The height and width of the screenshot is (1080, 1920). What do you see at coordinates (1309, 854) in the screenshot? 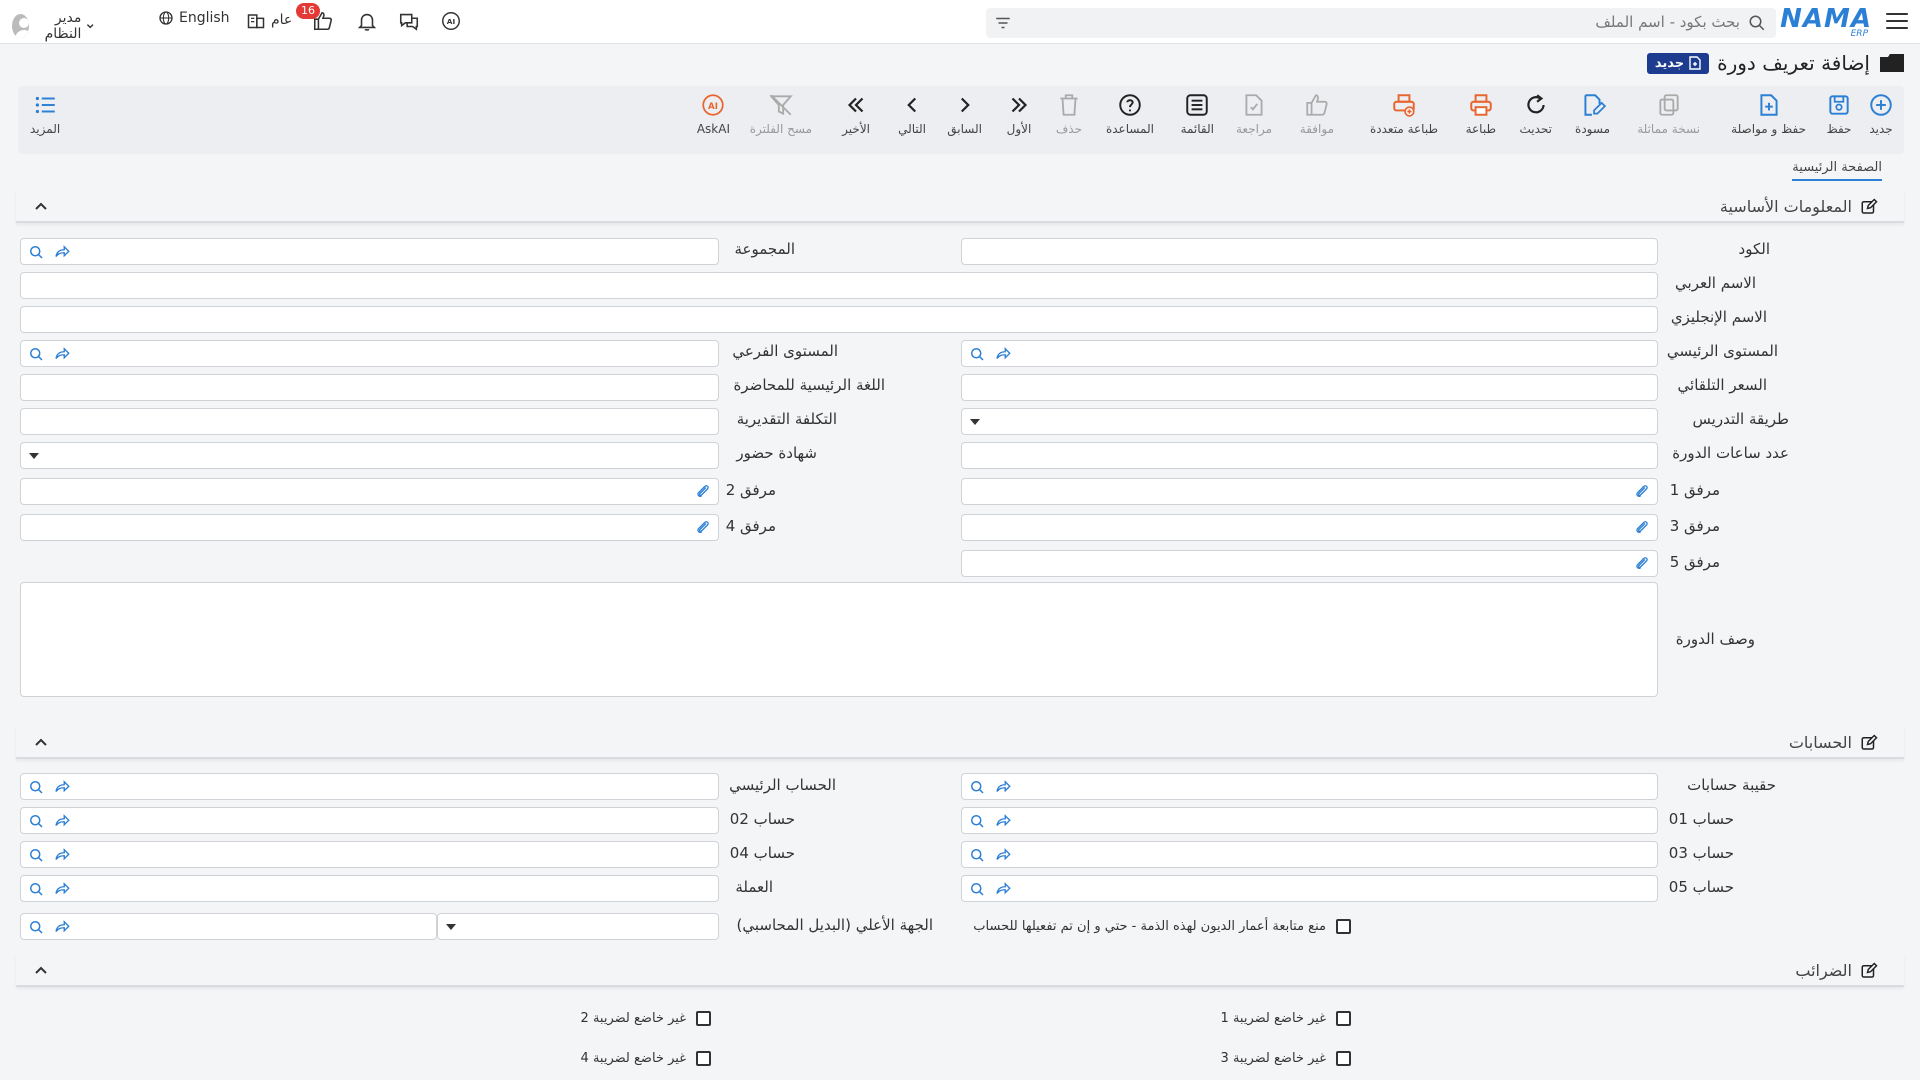
I see `acc03-field` at bounding box center [1309, 854].